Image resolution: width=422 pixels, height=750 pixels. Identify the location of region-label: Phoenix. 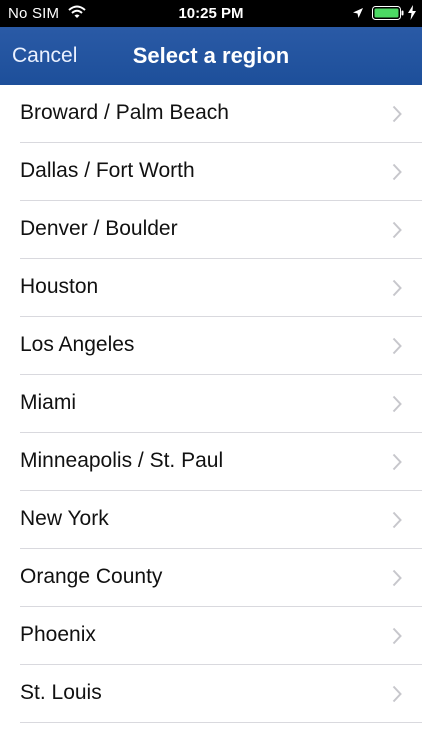
(58, 634).